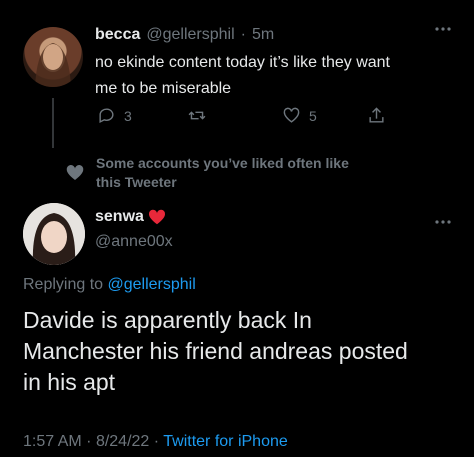  What do you see at coordinates (163, 88) in the screenshot?
I see `first-tweet-text-line2: me to be miserable` at bounding box center [163, 88].